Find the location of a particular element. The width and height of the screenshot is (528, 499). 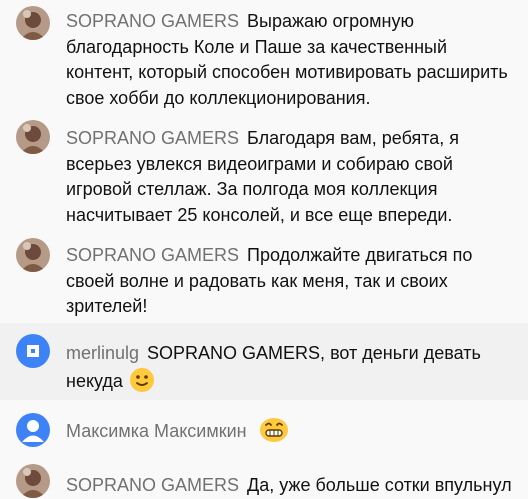

chat-author-name: merlinulg is located at coordinates (102, 353).